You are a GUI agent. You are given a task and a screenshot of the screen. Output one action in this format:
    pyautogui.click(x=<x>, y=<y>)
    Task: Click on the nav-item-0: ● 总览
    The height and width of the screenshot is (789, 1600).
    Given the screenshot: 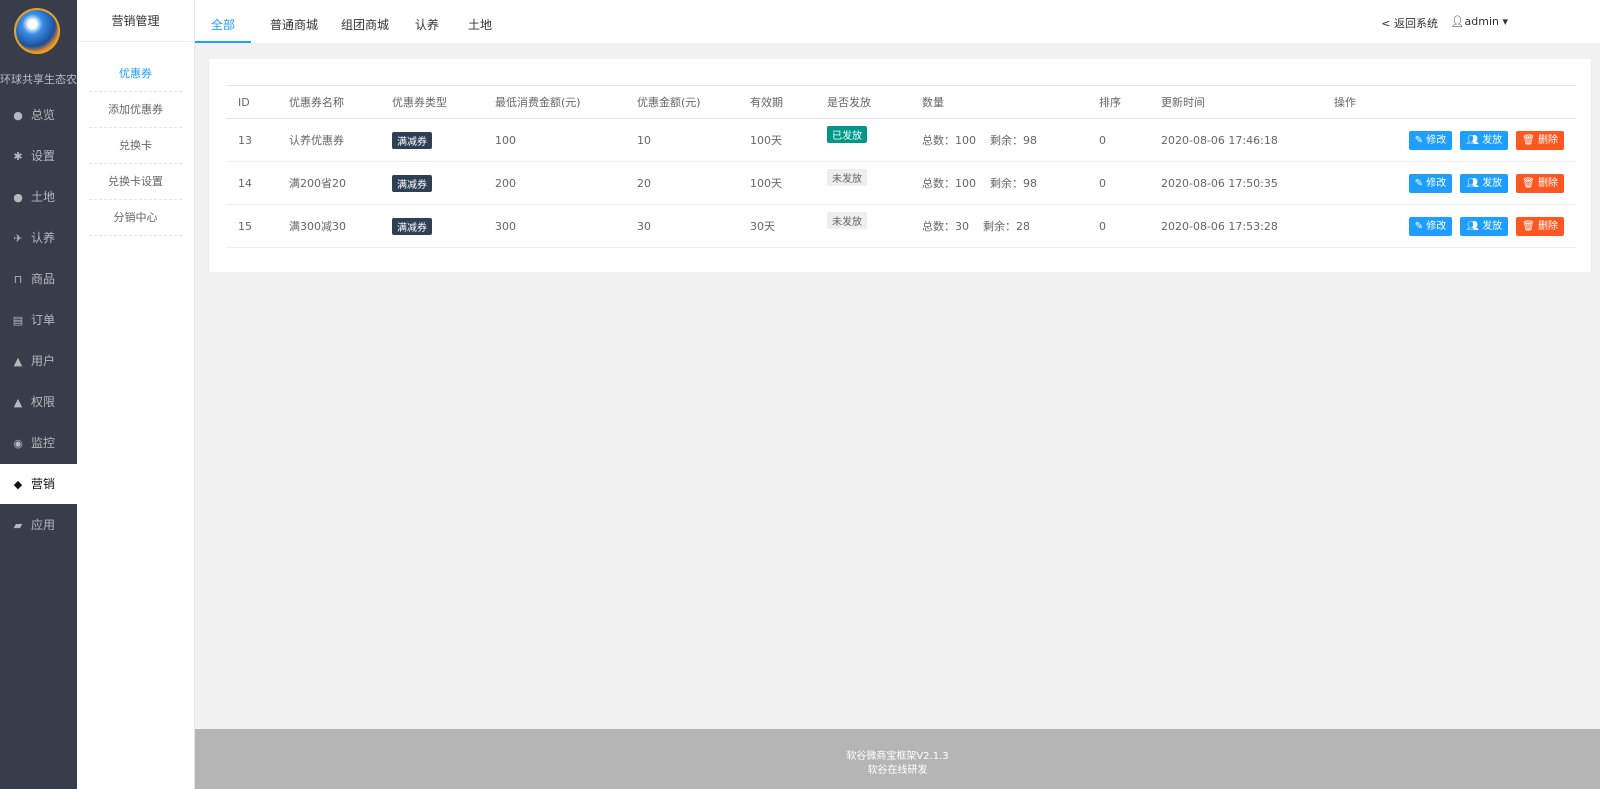 What is the action you would take?
    pyautogui.click(x=38, y=115)
    